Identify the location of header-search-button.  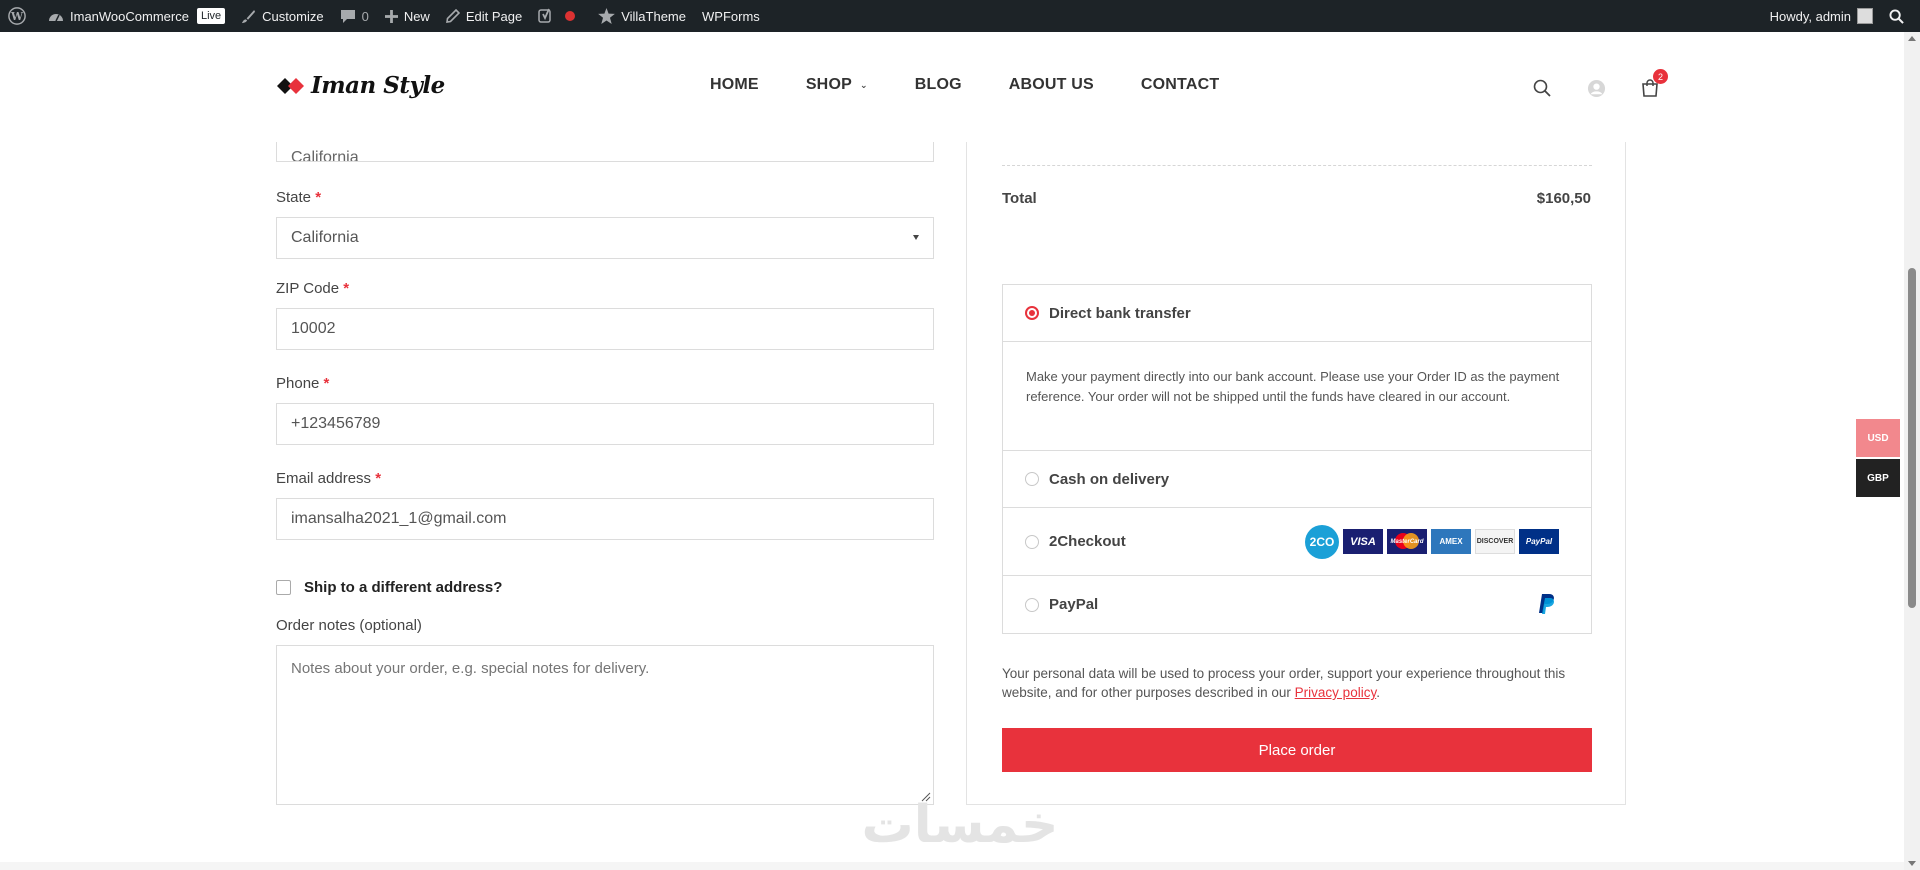
(1542, 88).